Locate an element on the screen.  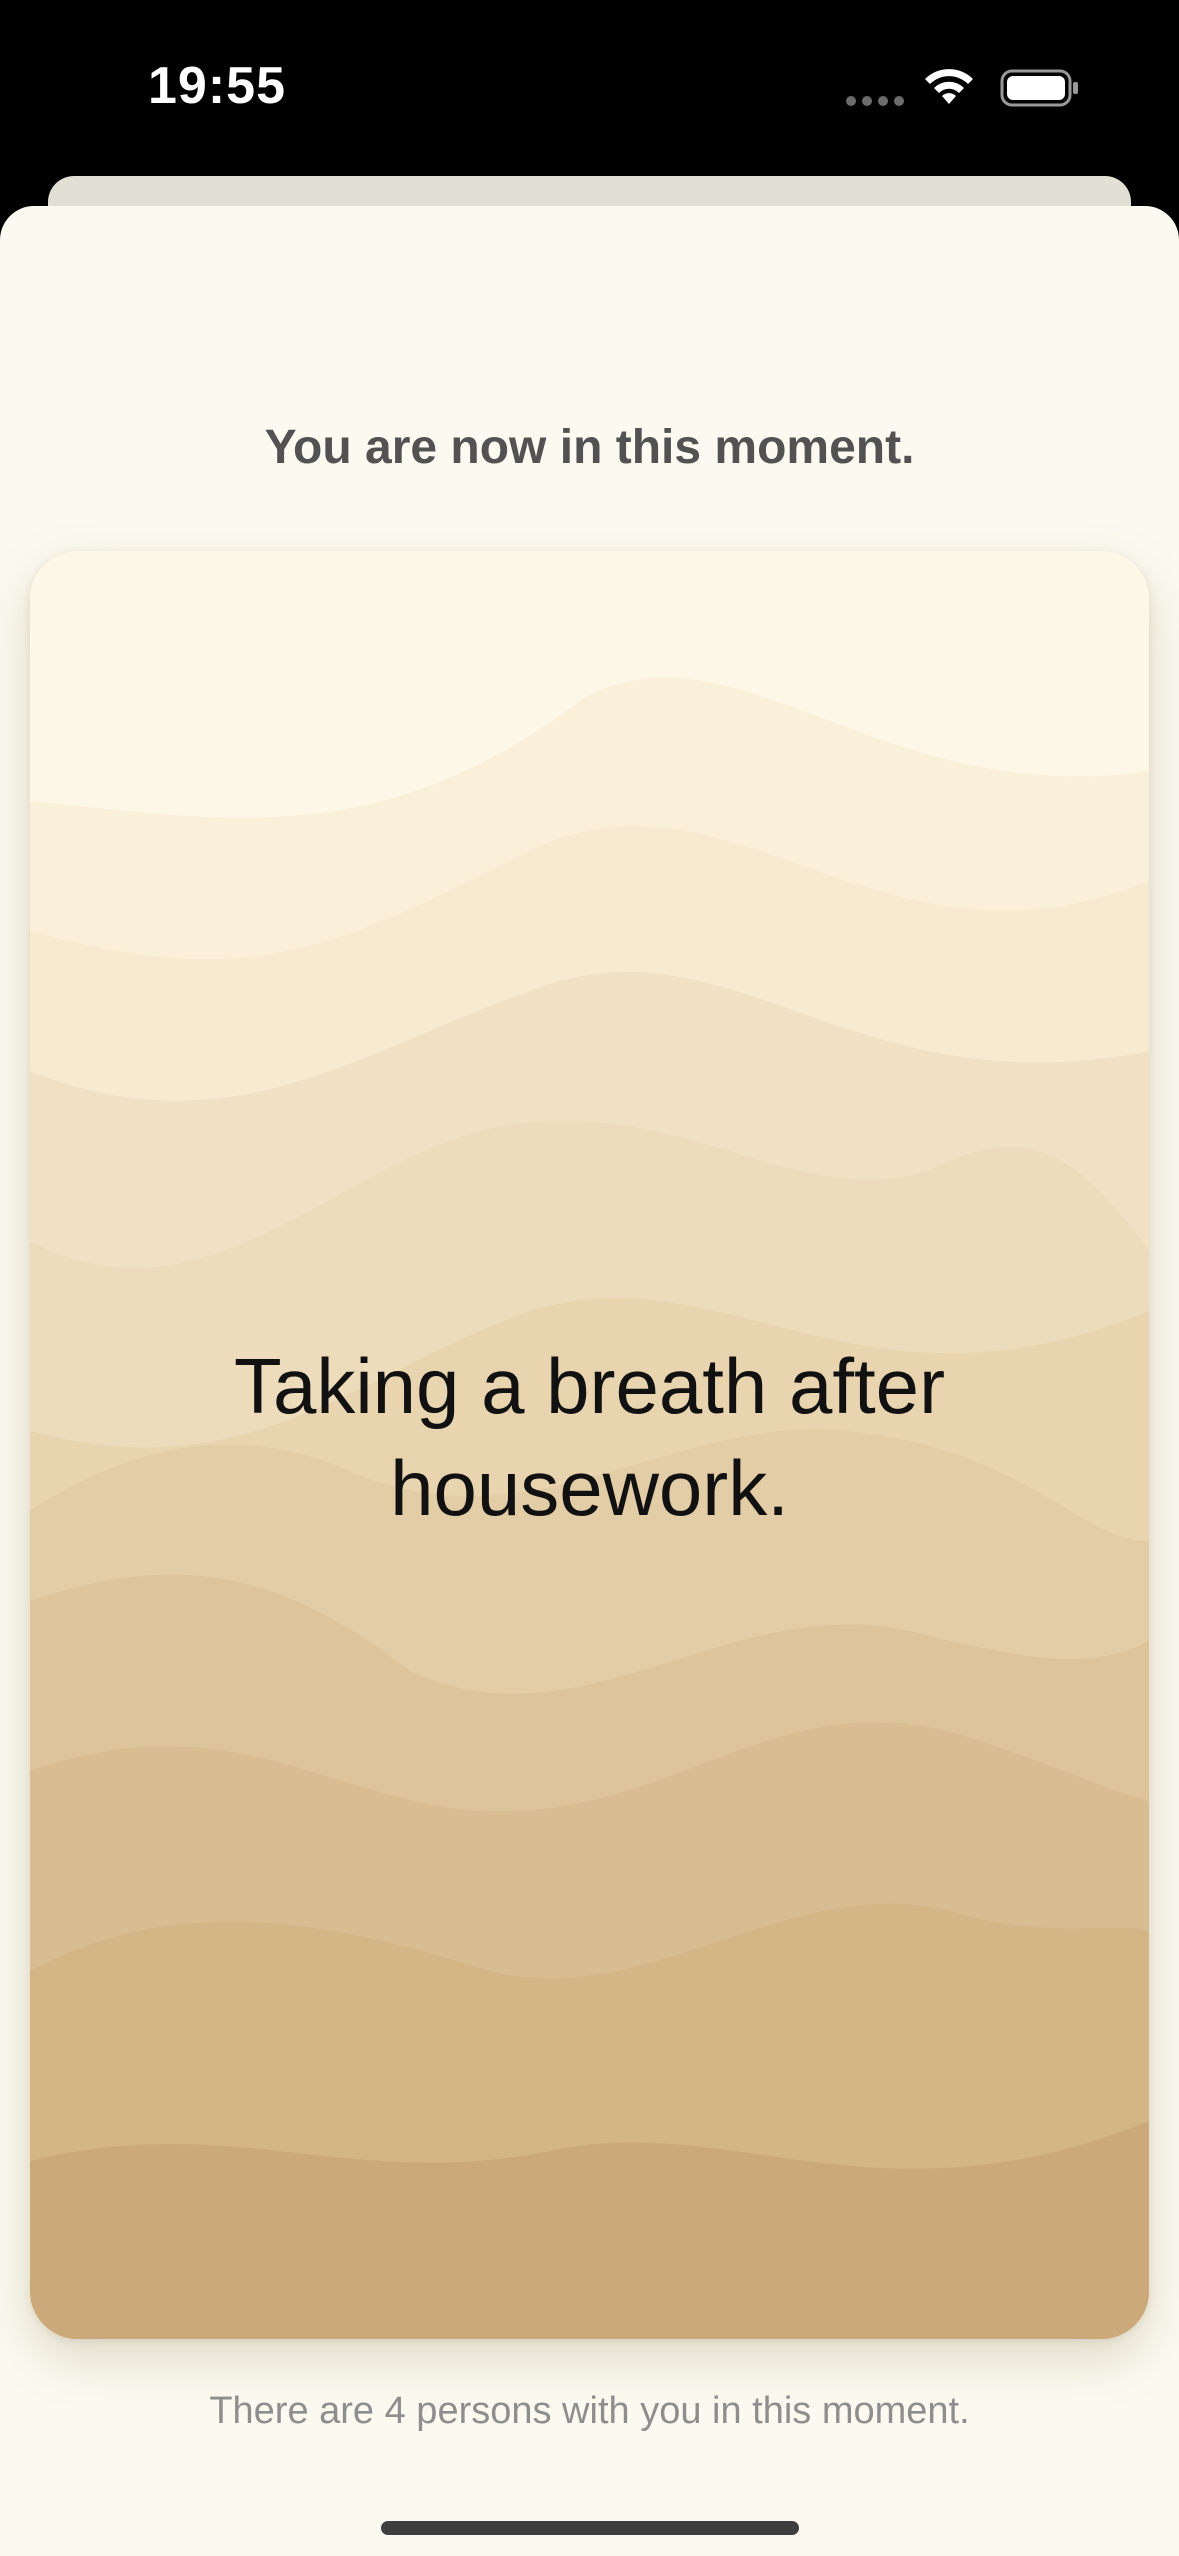
wifi-icon is located at coordinates (949, 86).